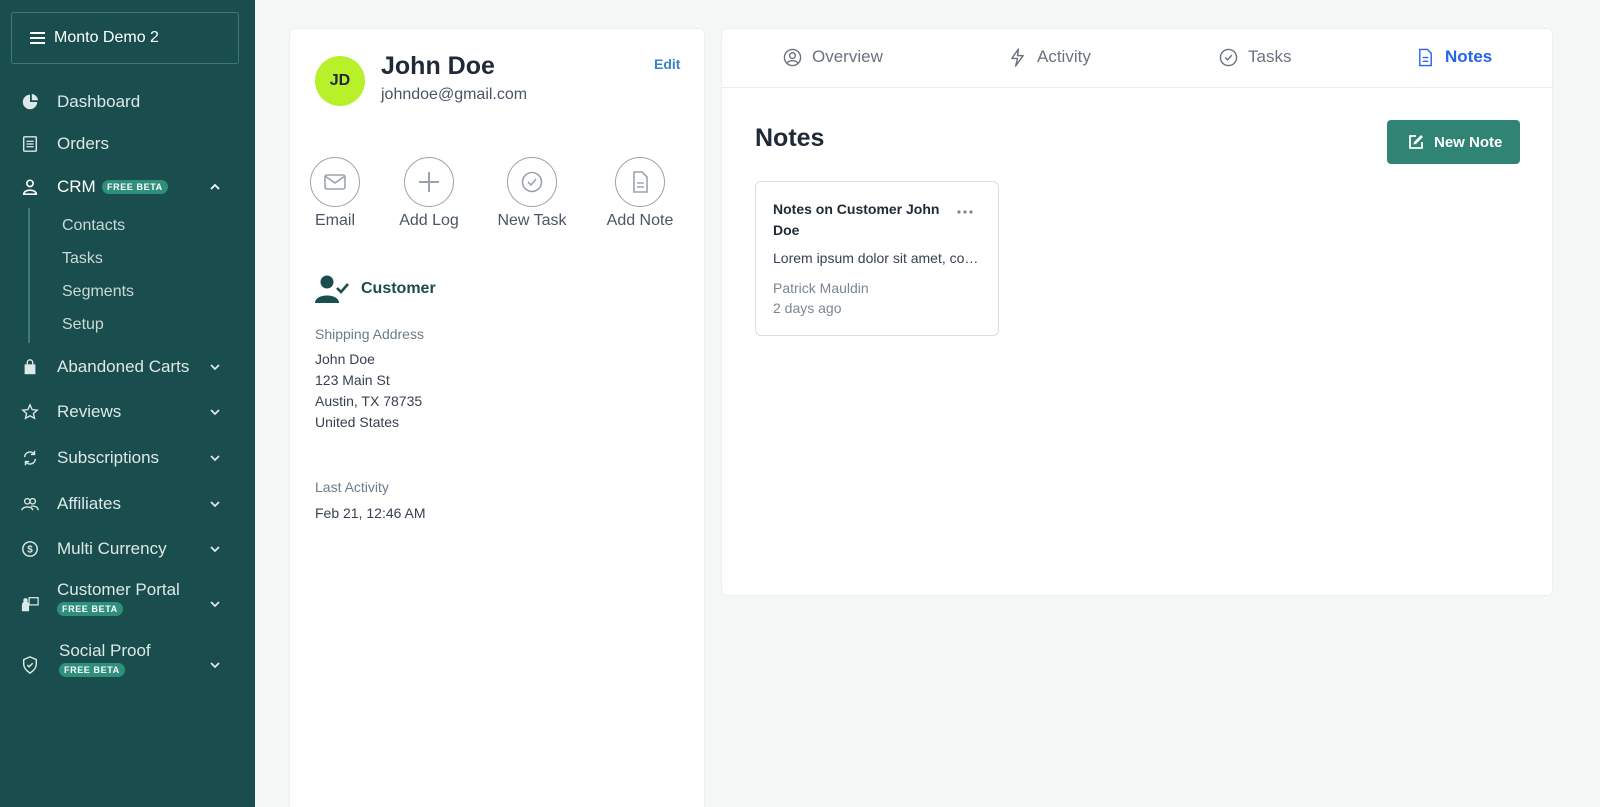 The image size is (1600, 807). What do you see at coordinates (30, 604) in the screenshot?
I see `portal-icon` at bounding box center [30, 604].